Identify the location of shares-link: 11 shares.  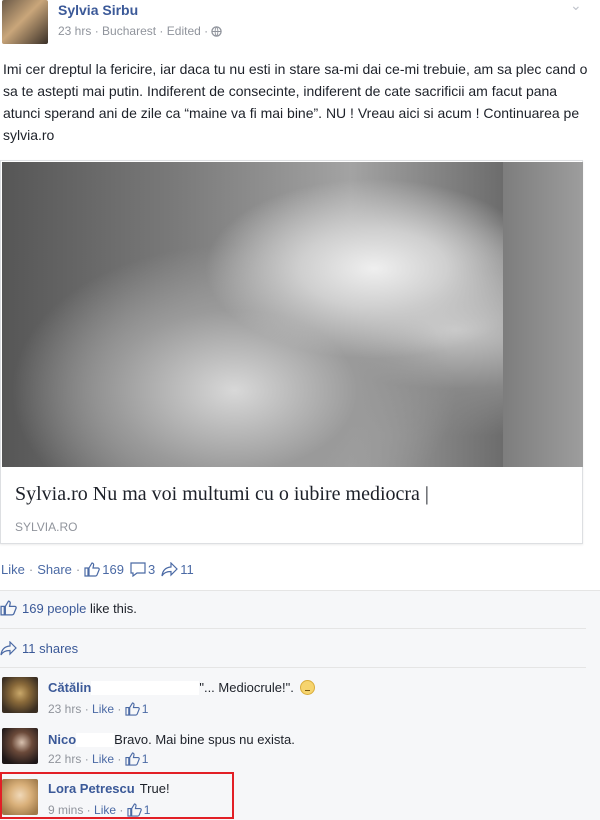
(50, 648).